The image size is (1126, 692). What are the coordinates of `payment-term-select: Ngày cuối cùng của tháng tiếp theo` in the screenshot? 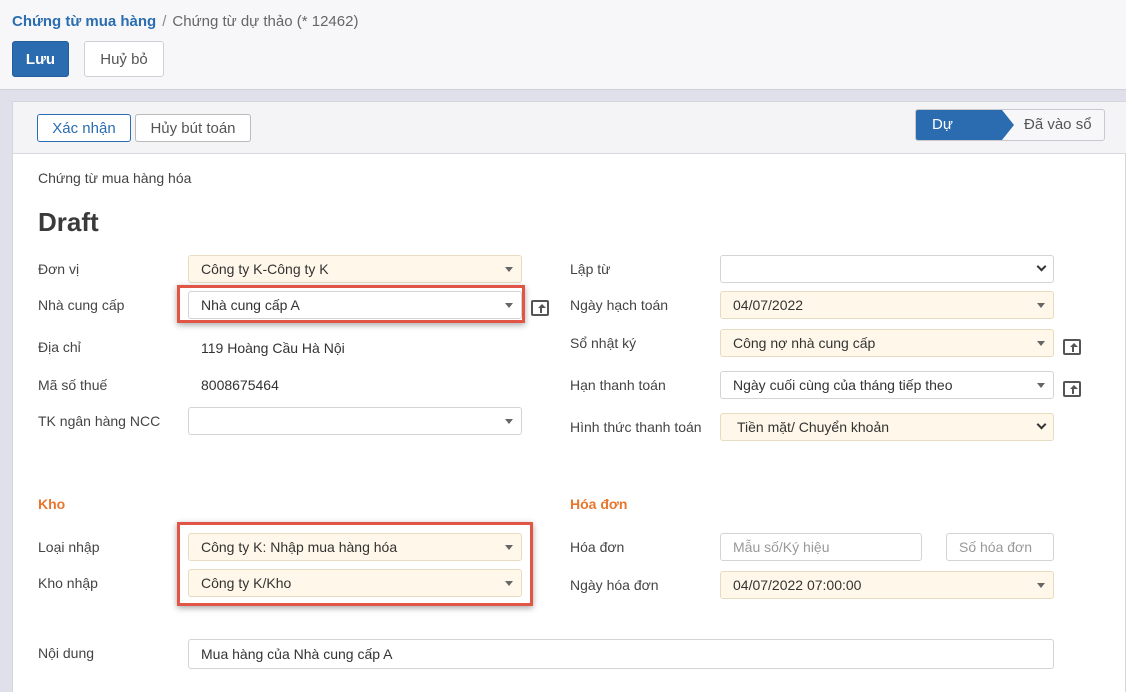 It's located at (887, 385).